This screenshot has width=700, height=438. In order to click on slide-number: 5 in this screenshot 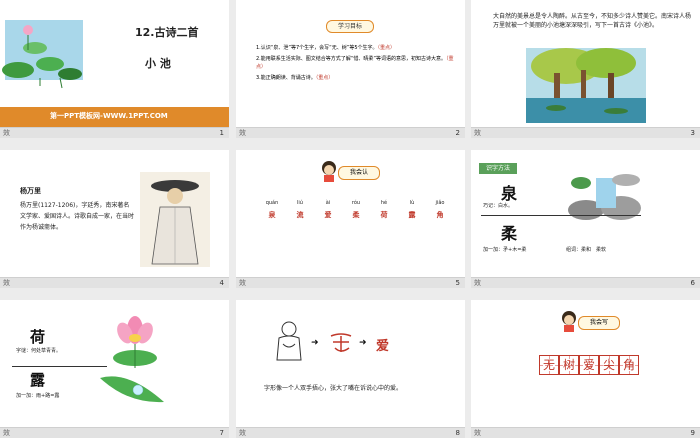, I will do `click(457, 283)`.